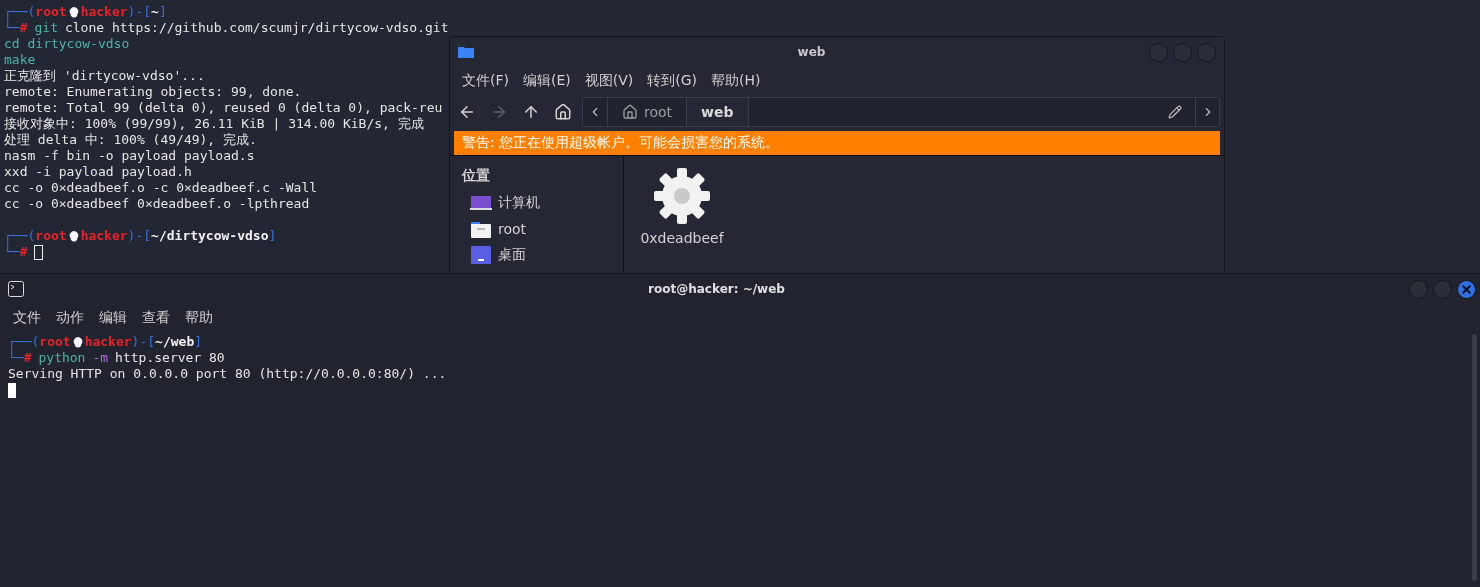 The width and height of the screenshot is (1480, 587). Describe the element at coordinates (70, 318) in the screenshot. I see `menu-item: 动作` at that location.